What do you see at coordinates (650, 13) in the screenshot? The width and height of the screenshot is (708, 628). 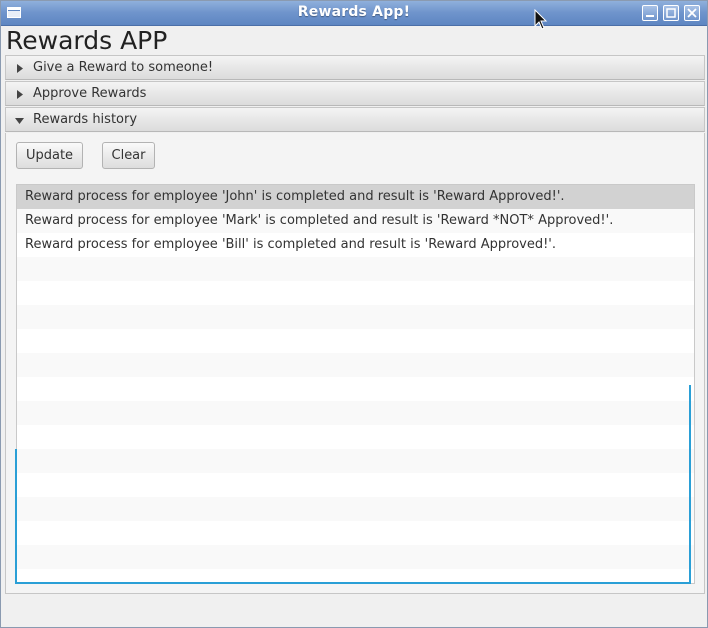 I see `minimize-button` at bounding box center [650, 13].